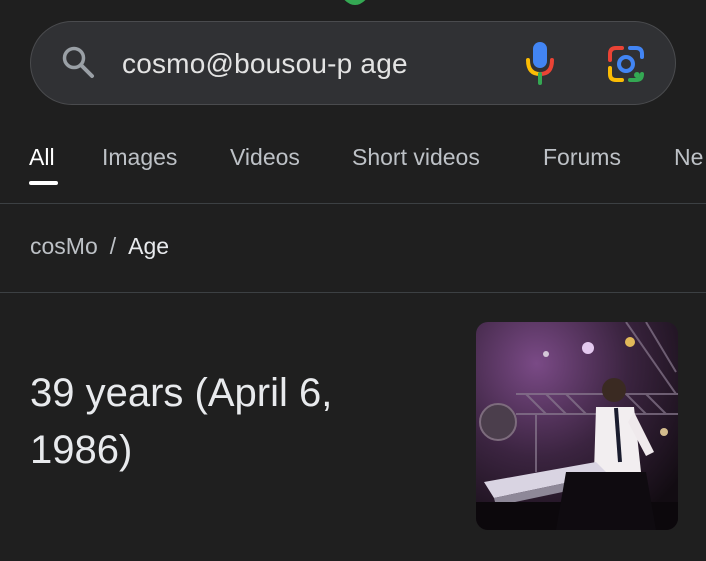  What do you see at coordinates (181, 421) in the screenshot?
I see `answer-text: 39 years (April 6, 1986)` at bounding box center [181, 421].